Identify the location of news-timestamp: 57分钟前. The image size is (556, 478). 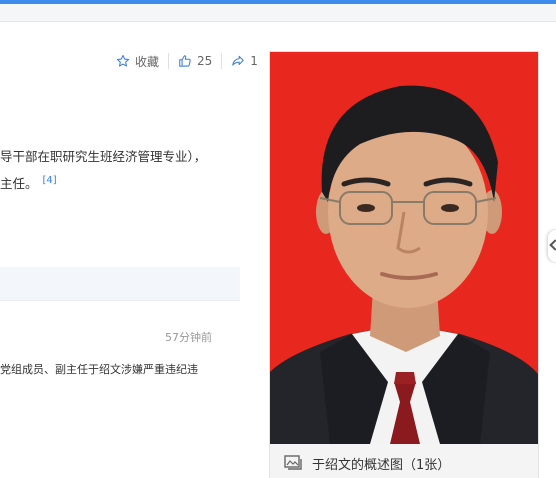
(188, 337).